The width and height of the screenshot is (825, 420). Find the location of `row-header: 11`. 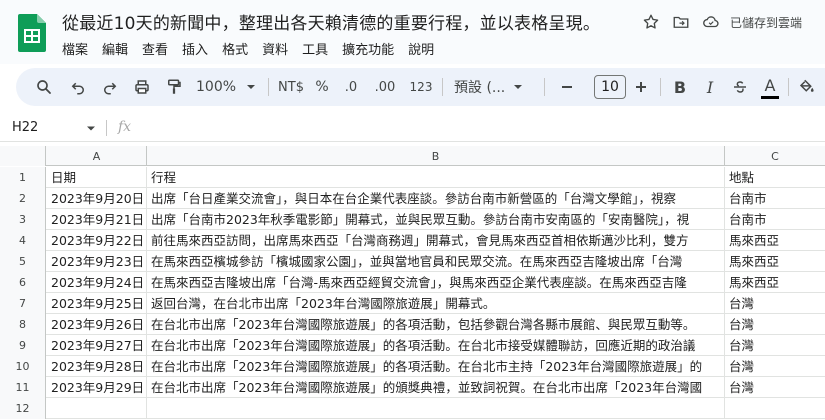

row-header: 11 is located at coordinates (23, 387).